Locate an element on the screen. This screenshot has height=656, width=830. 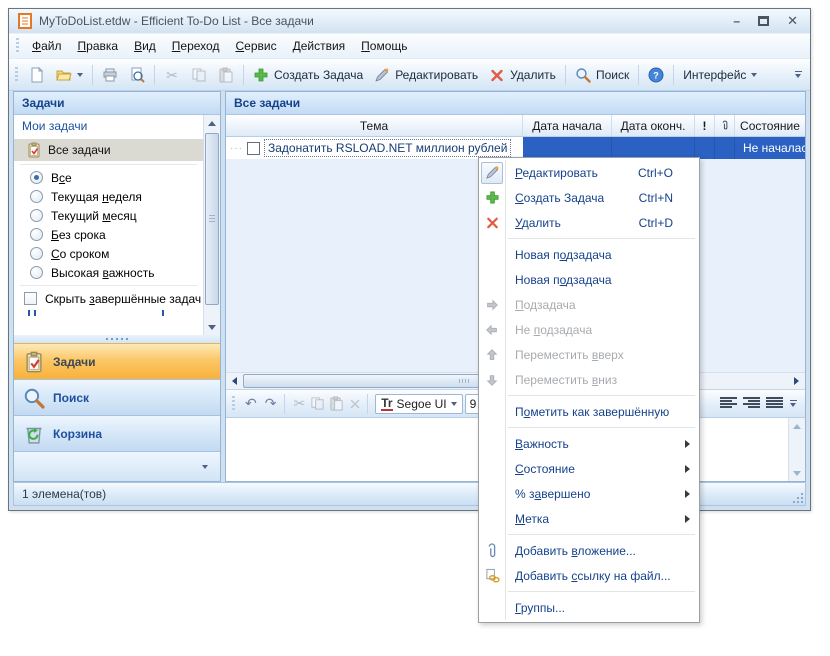
filter-radio-no-due: Без срока is located at coordinates (108, 234).